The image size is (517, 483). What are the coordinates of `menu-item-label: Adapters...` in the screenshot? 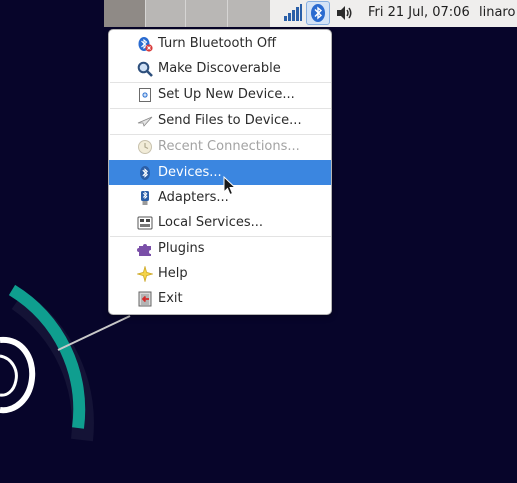 It's located at (193, 197).